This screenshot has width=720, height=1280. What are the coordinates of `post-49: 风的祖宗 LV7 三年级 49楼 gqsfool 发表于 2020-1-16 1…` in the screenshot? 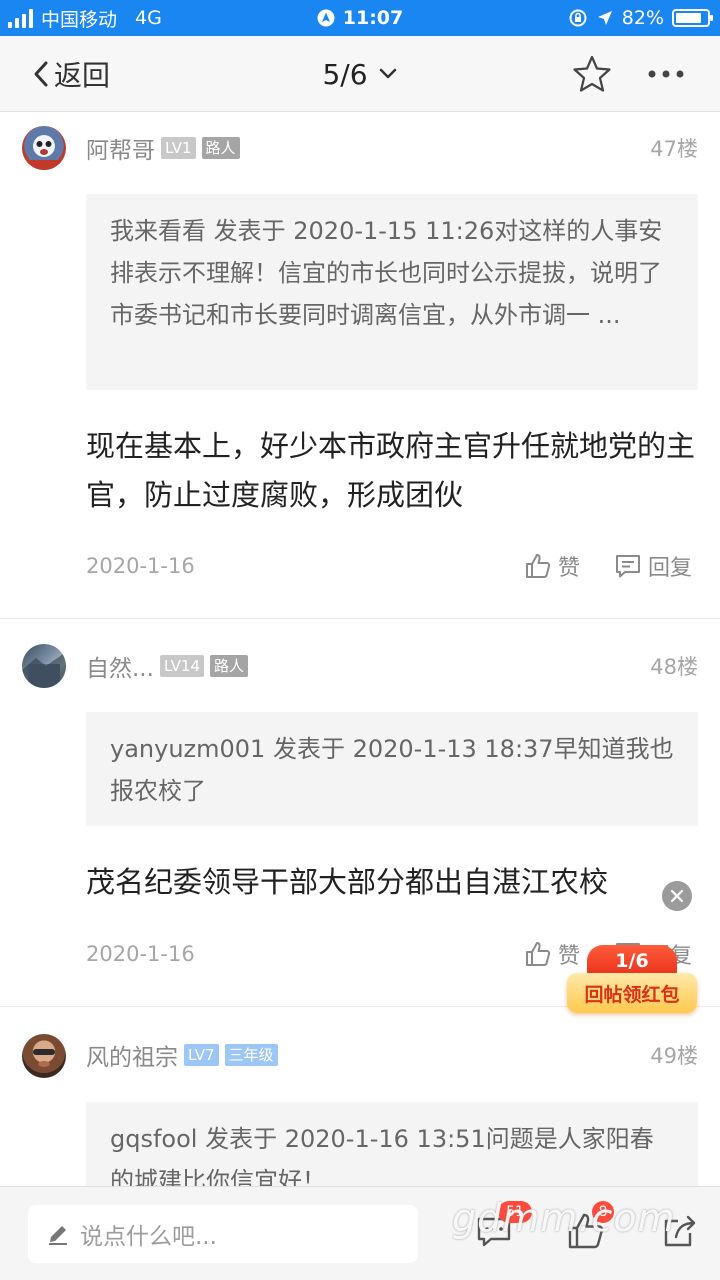 It's located at (360, 1102).